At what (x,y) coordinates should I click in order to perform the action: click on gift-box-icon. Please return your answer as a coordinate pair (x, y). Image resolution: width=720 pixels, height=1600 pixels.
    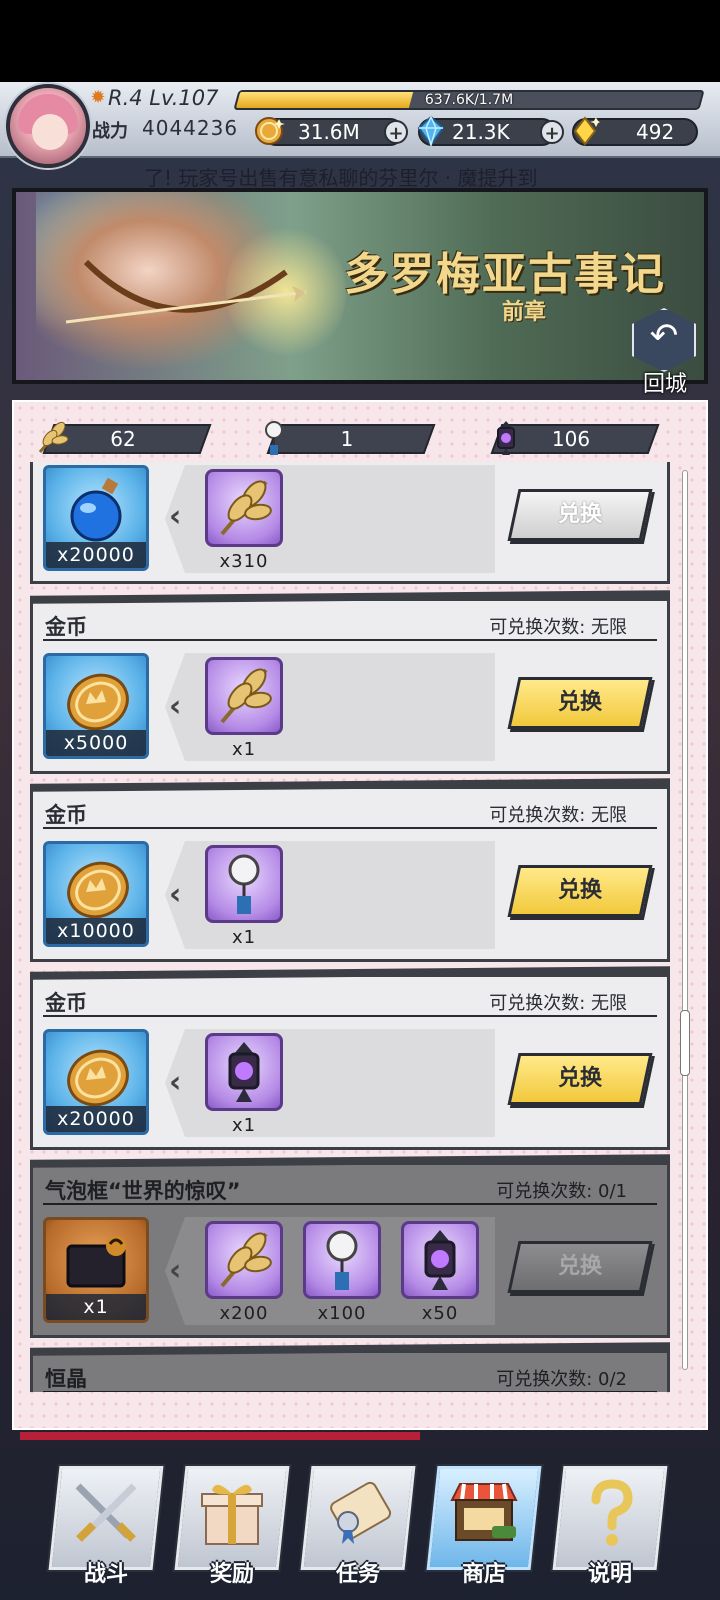
    Looking at the image, I should click on (232, 1514).